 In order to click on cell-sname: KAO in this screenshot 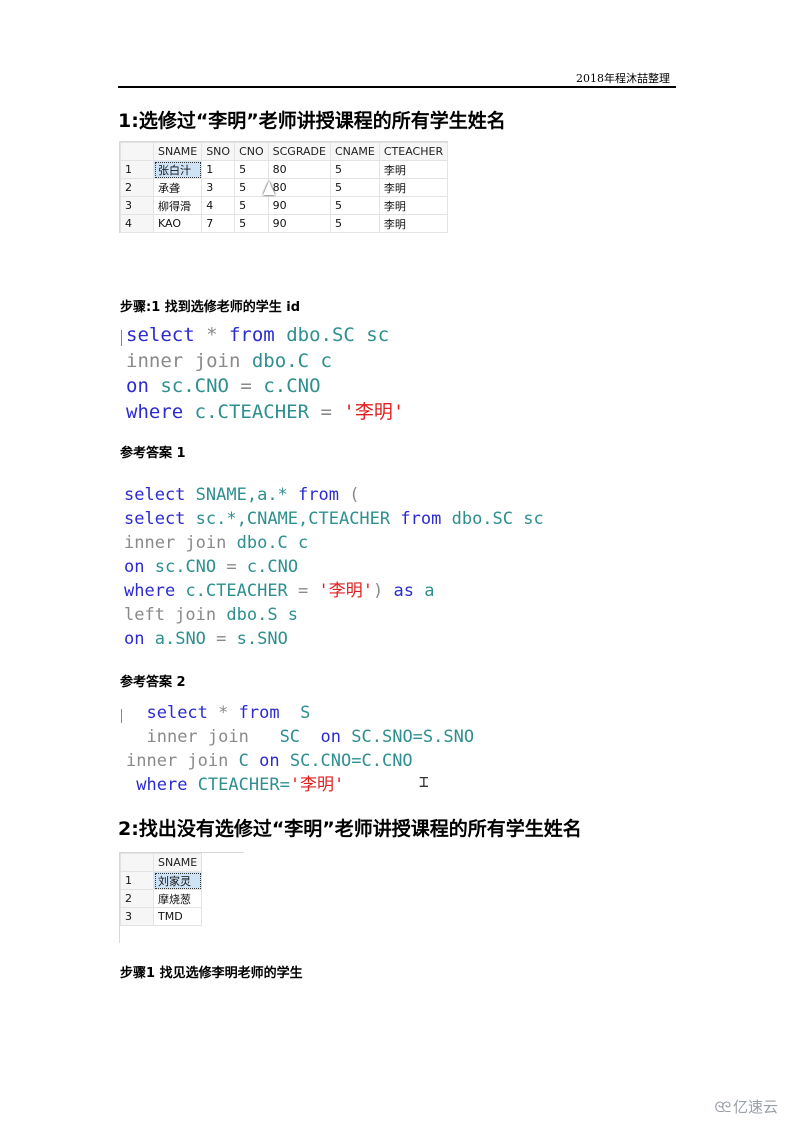, I will do `click(177, 223)`.